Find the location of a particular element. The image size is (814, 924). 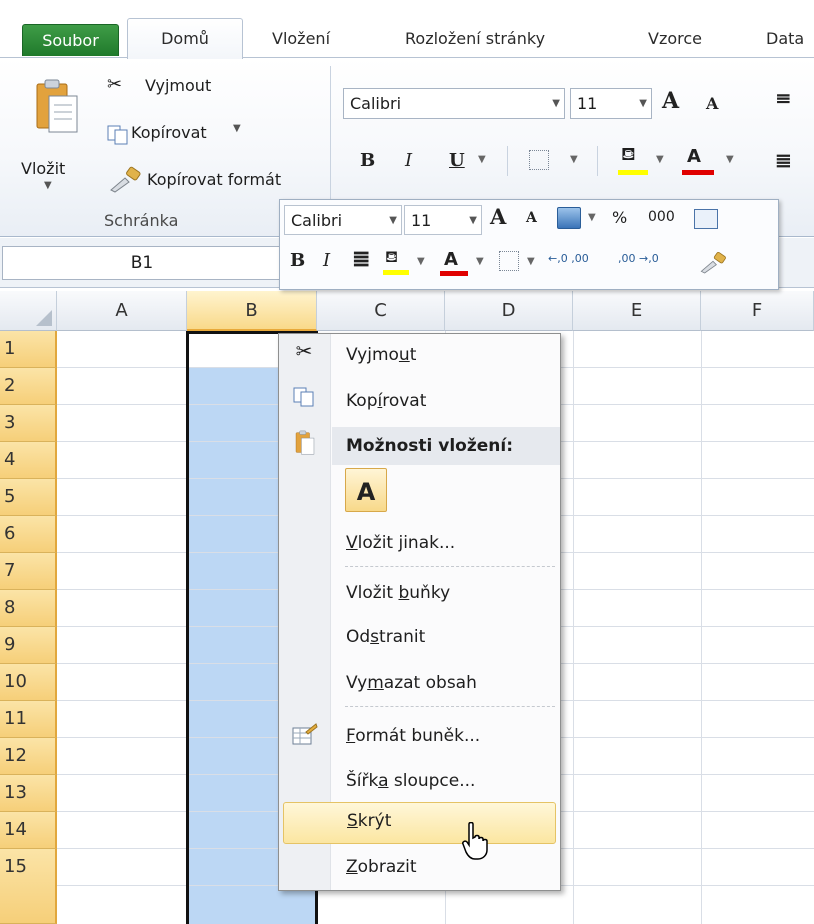

underline-dropdown-icon: ▼ is located at coordinates (482, 159).